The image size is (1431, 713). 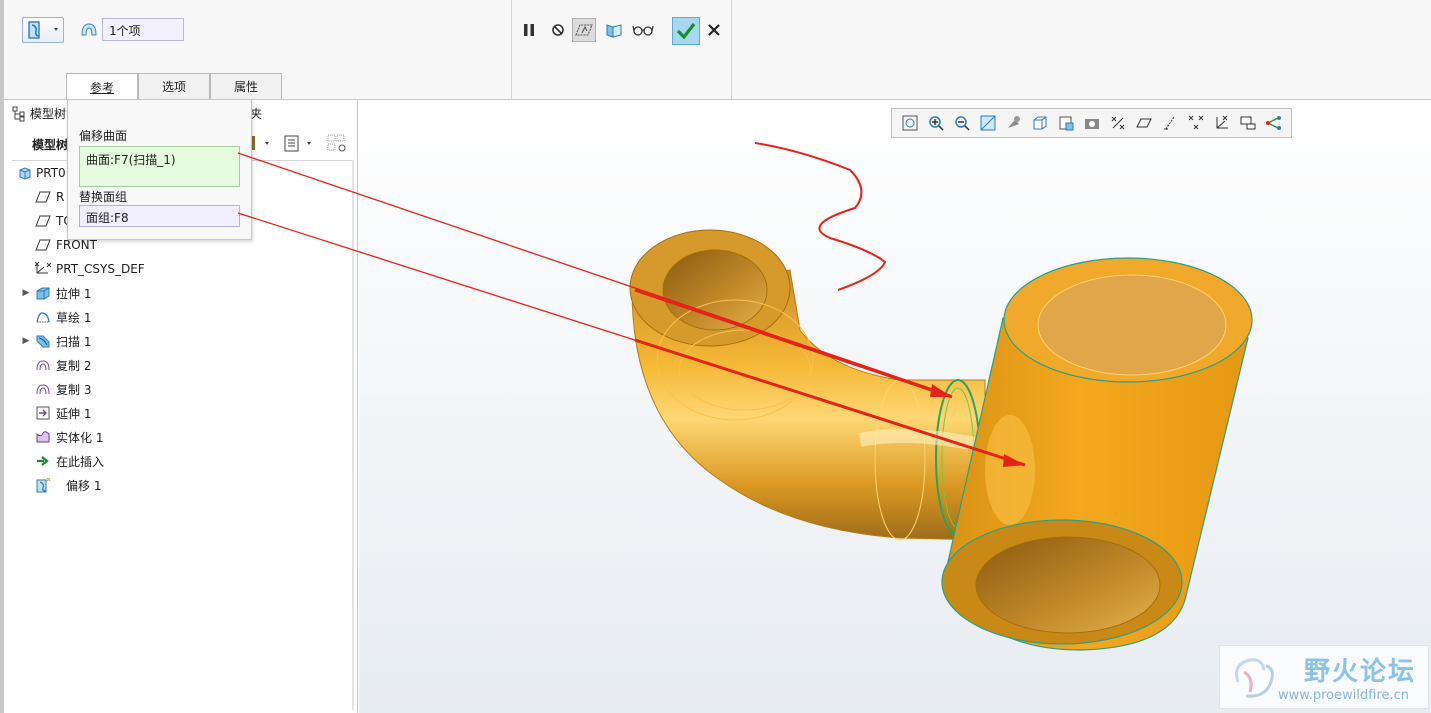 What do you see at coordinates (182, 437) in the screenshot?
I see `tree-item-solidify: 实体化 1` at bounding box center [182, 437].